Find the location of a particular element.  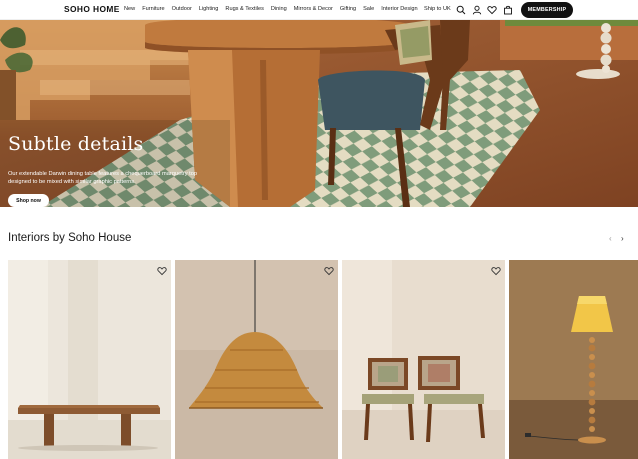

nav-item-mirrors-decor: Mirrors & Decor is located at coordinates (313, 9).